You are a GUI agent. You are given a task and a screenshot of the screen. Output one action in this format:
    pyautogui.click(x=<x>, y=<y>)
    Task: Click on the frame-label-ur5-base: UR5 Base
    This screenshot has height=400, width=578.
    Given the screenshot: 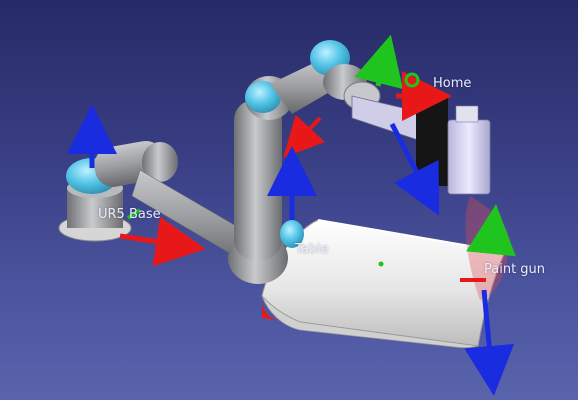 What is the action you would take?
    pyautogui.click(x=129, y=214)
    